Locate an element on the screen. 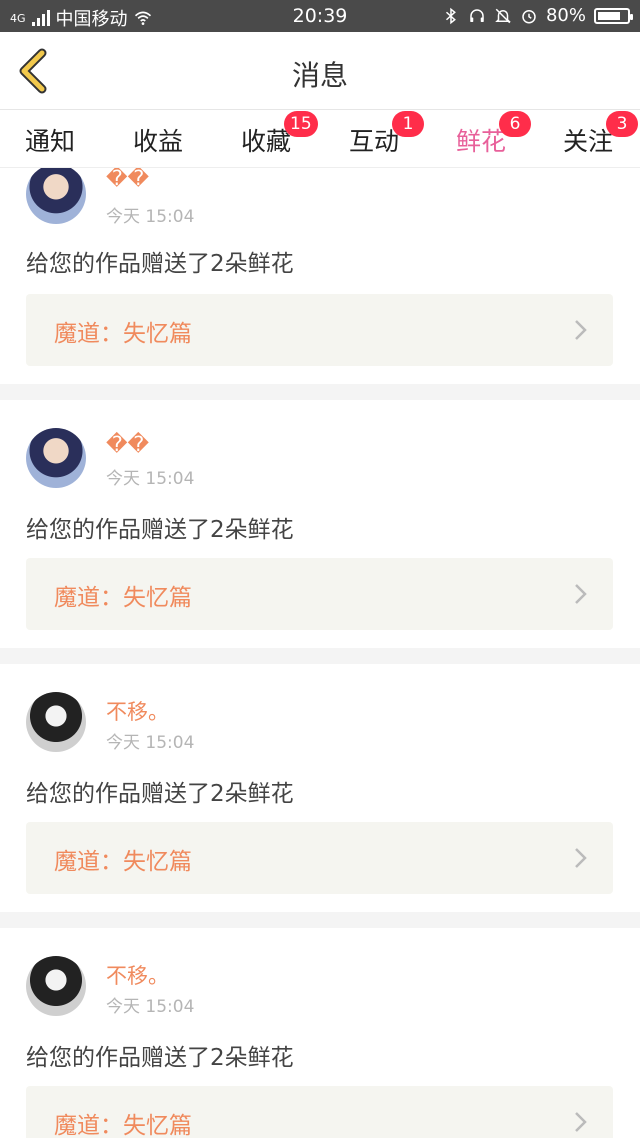 Image resolution: width=640 pixels, height=1138 pixels. tab-label: 通知 is located at coordinates (49, 141).